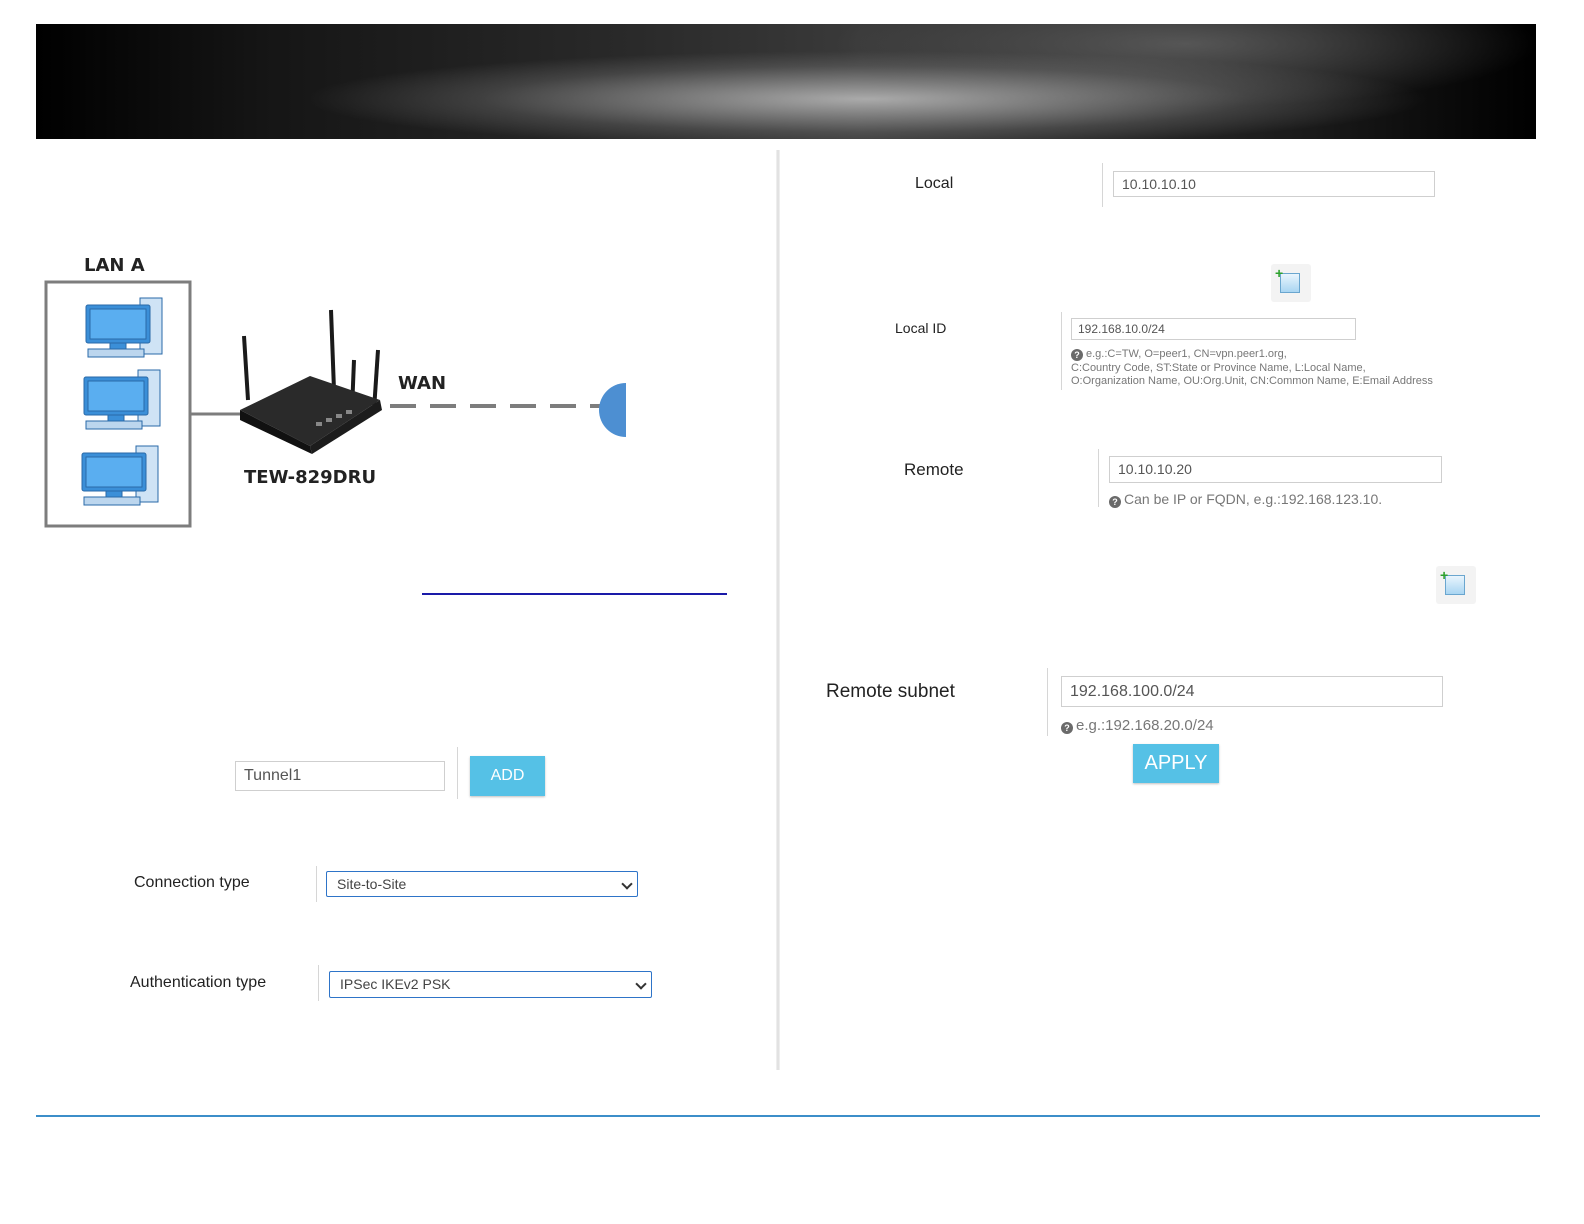 The width and height of the screenshot is (1584, 1224). Describe the element at coordinates (340, 776) in the screenshot. I see `tunnel-name-input: Tunnel1` at that location.